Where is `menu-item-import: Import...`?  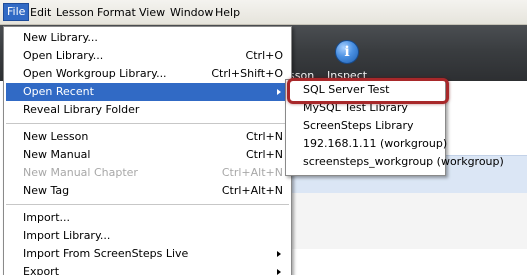 menu-item-import: Import... is located at coordinates (147, 218).